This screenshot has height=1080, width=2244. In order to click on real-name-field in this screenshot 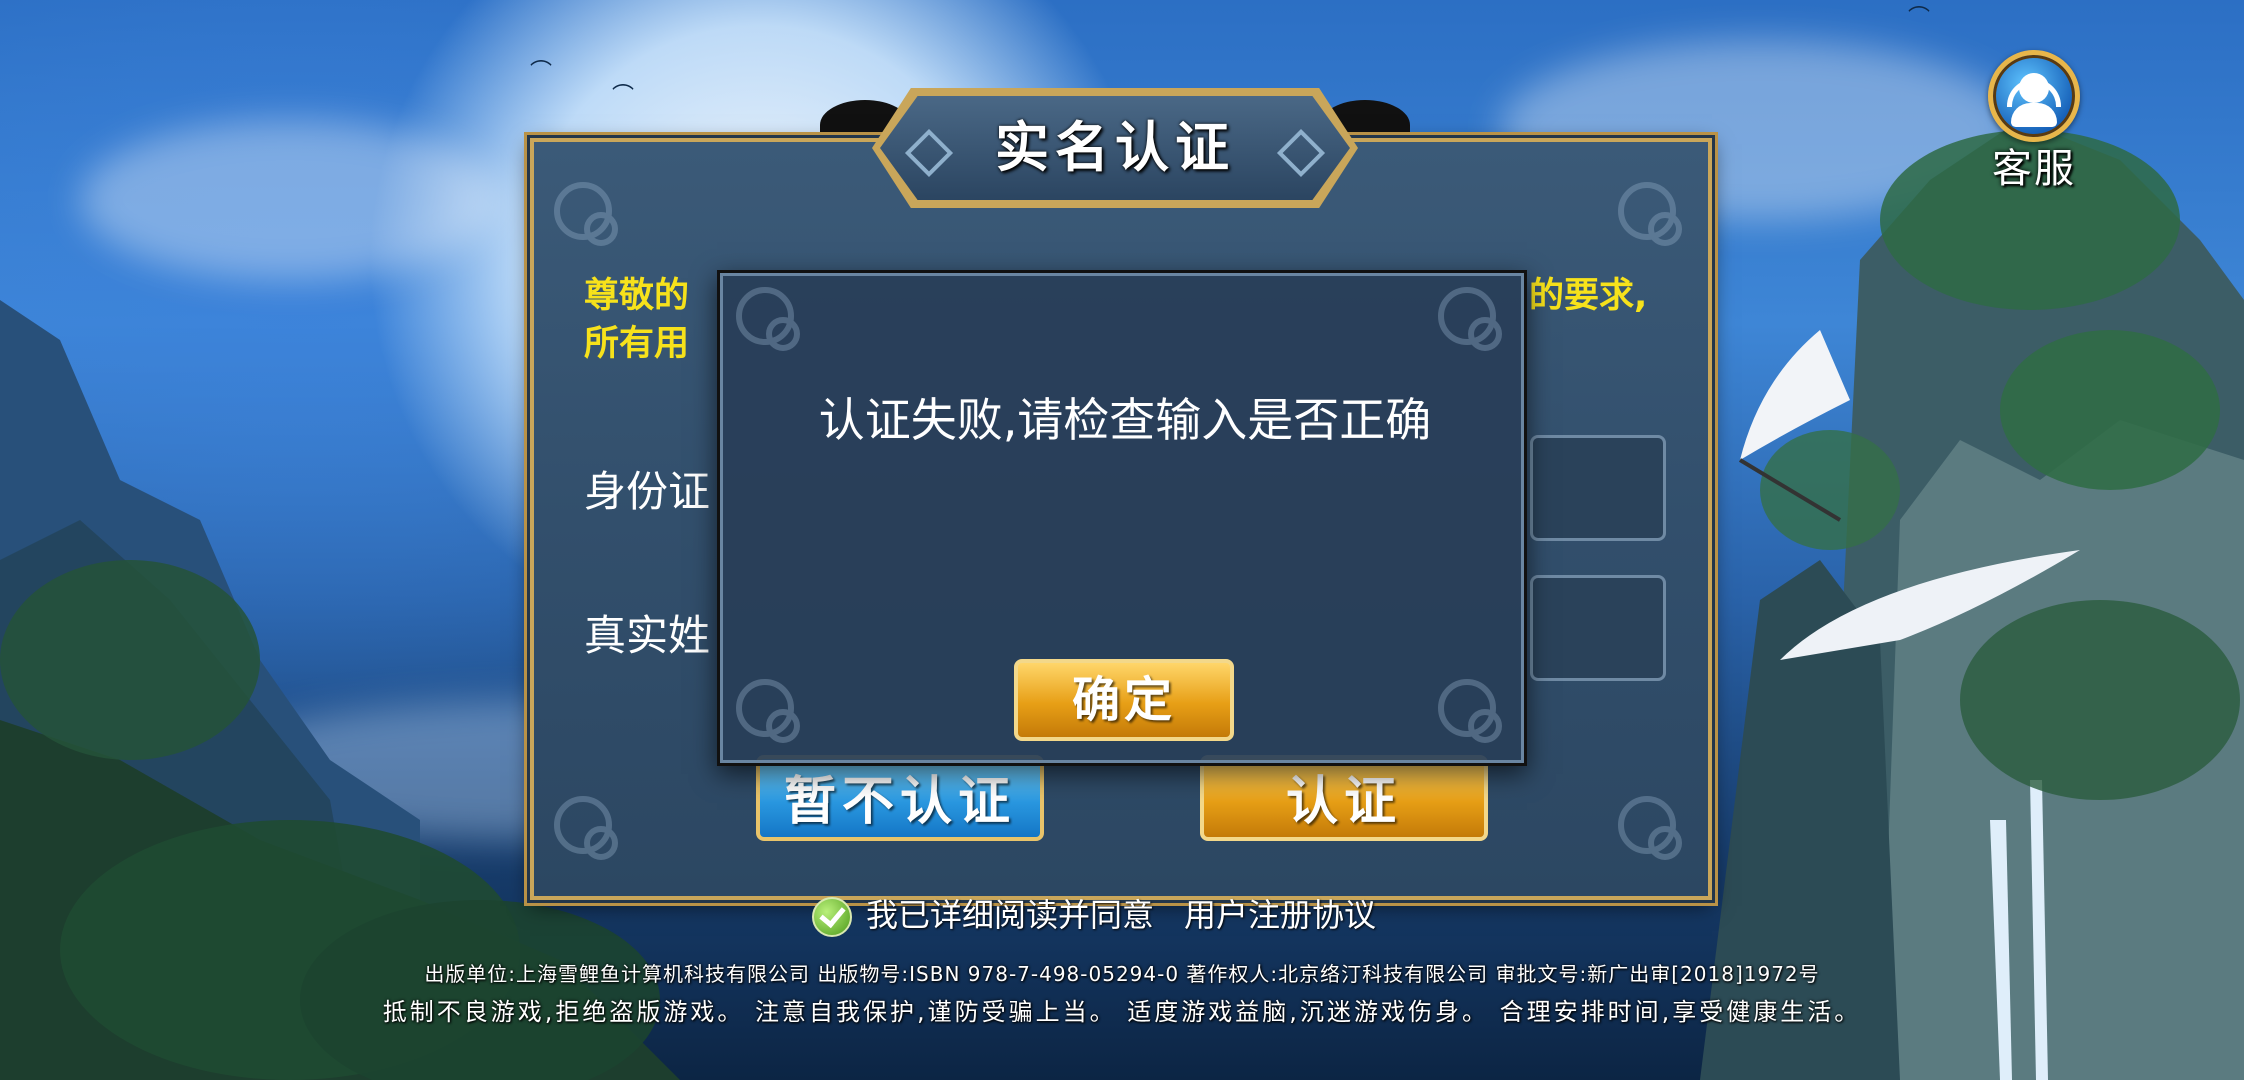, I will do `click(1598, 628)`.